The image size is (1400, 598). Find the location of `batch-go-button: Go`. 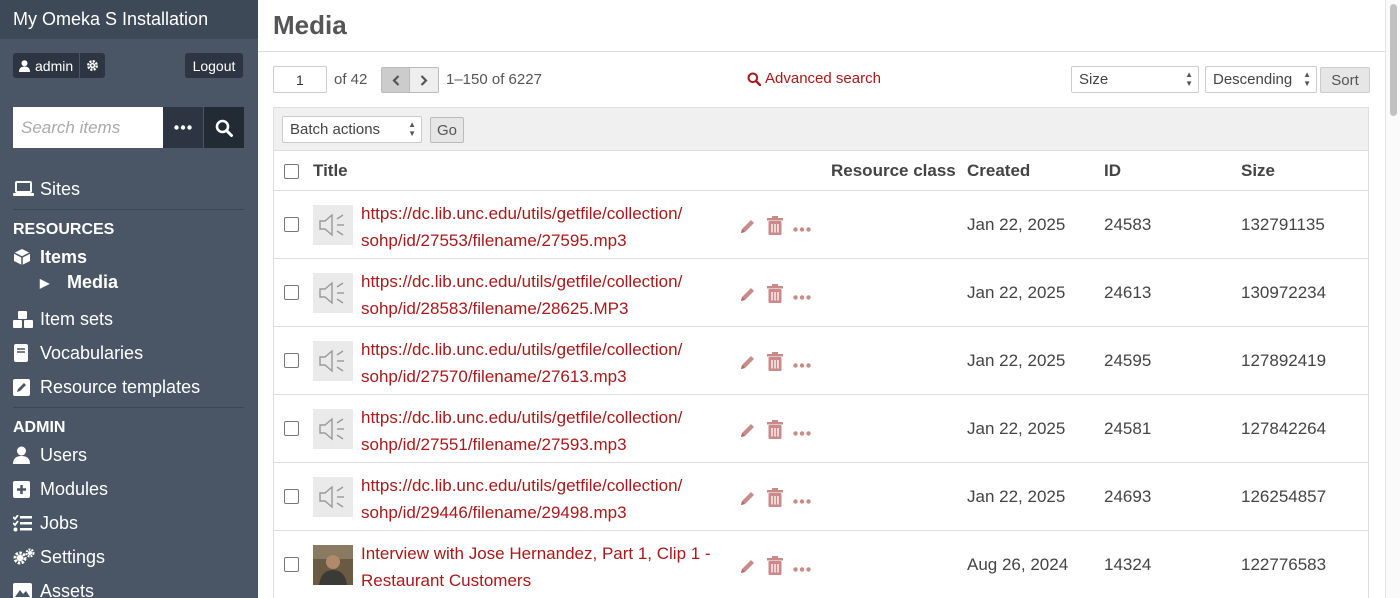

batch-go-button: Go is located at coordinates (447, 130).